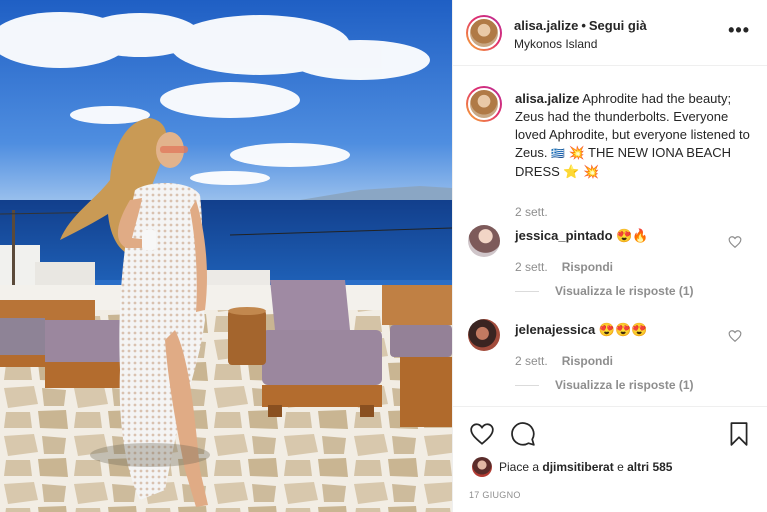  Describe the element at coordinates (649, 467) in the screenshot. I see `likes-others-link: altri 585` at that location.